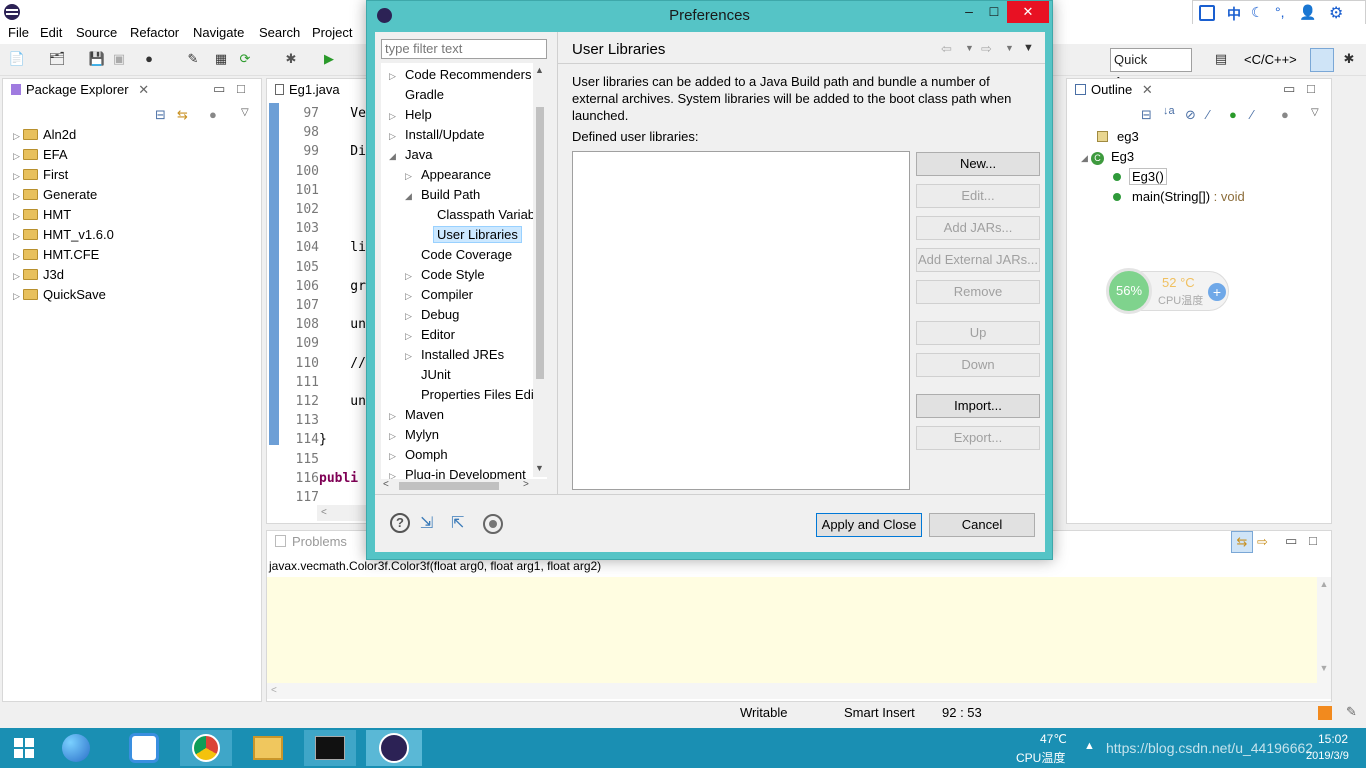 The width and height of the screenshot is (1366, 768). I want to click on project-item: ▷ J3d, so click(38, 275).